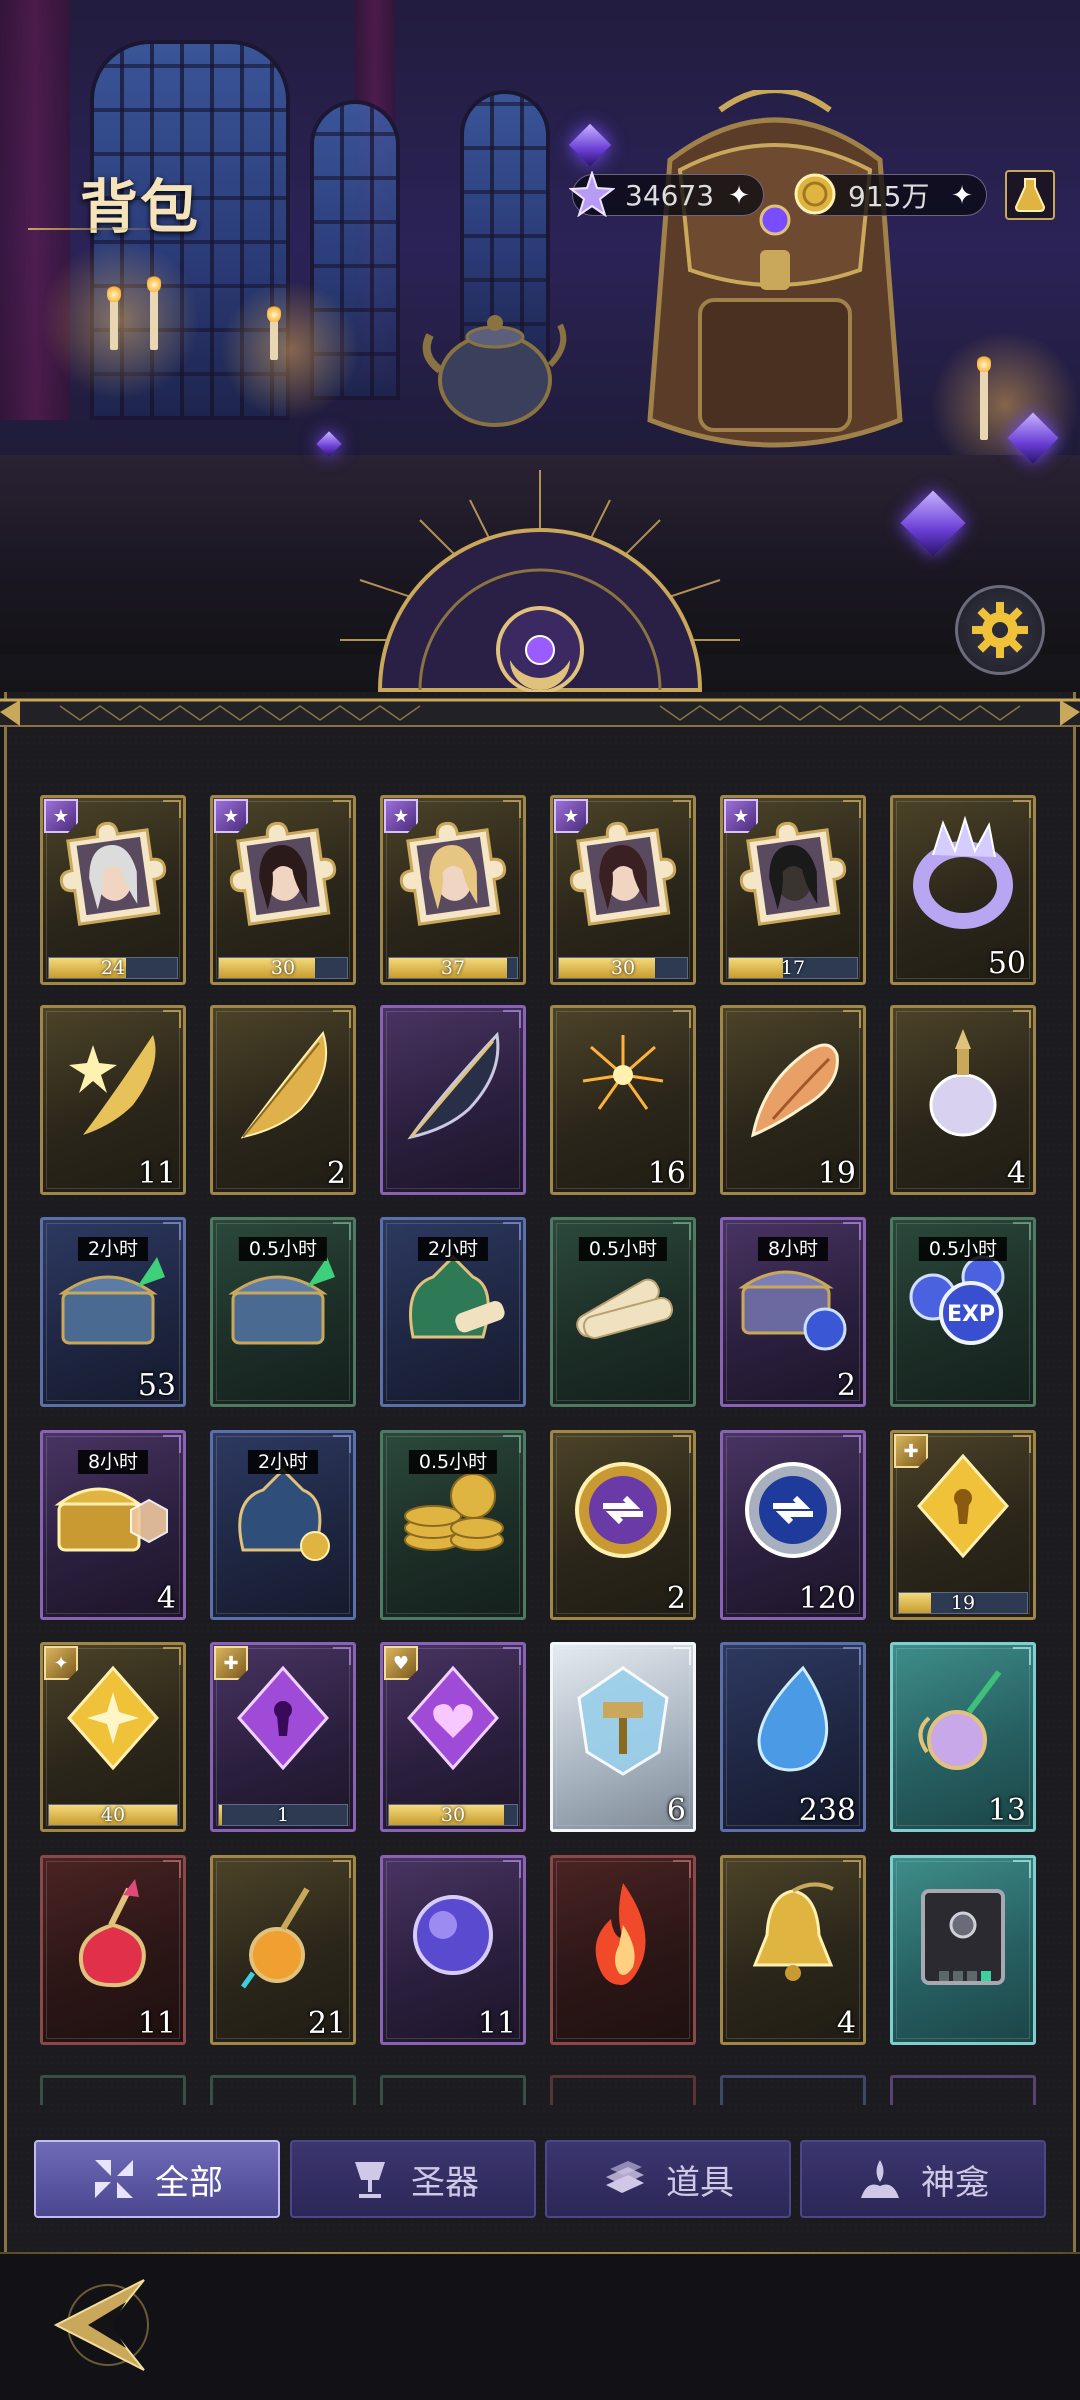  What do you see at coordinates (108, 2325) in the screenshot?
I see `back-button` at bounding box center [108, 2325].